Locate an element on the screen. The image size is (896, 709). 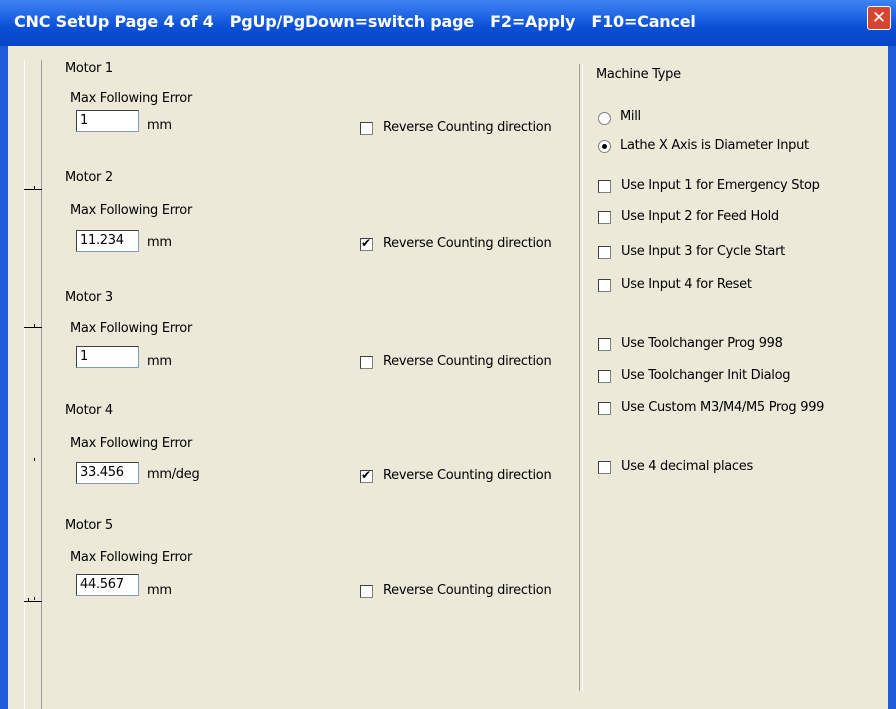
motor-1-label: Motor 1 is located at coordinates (89, 68).